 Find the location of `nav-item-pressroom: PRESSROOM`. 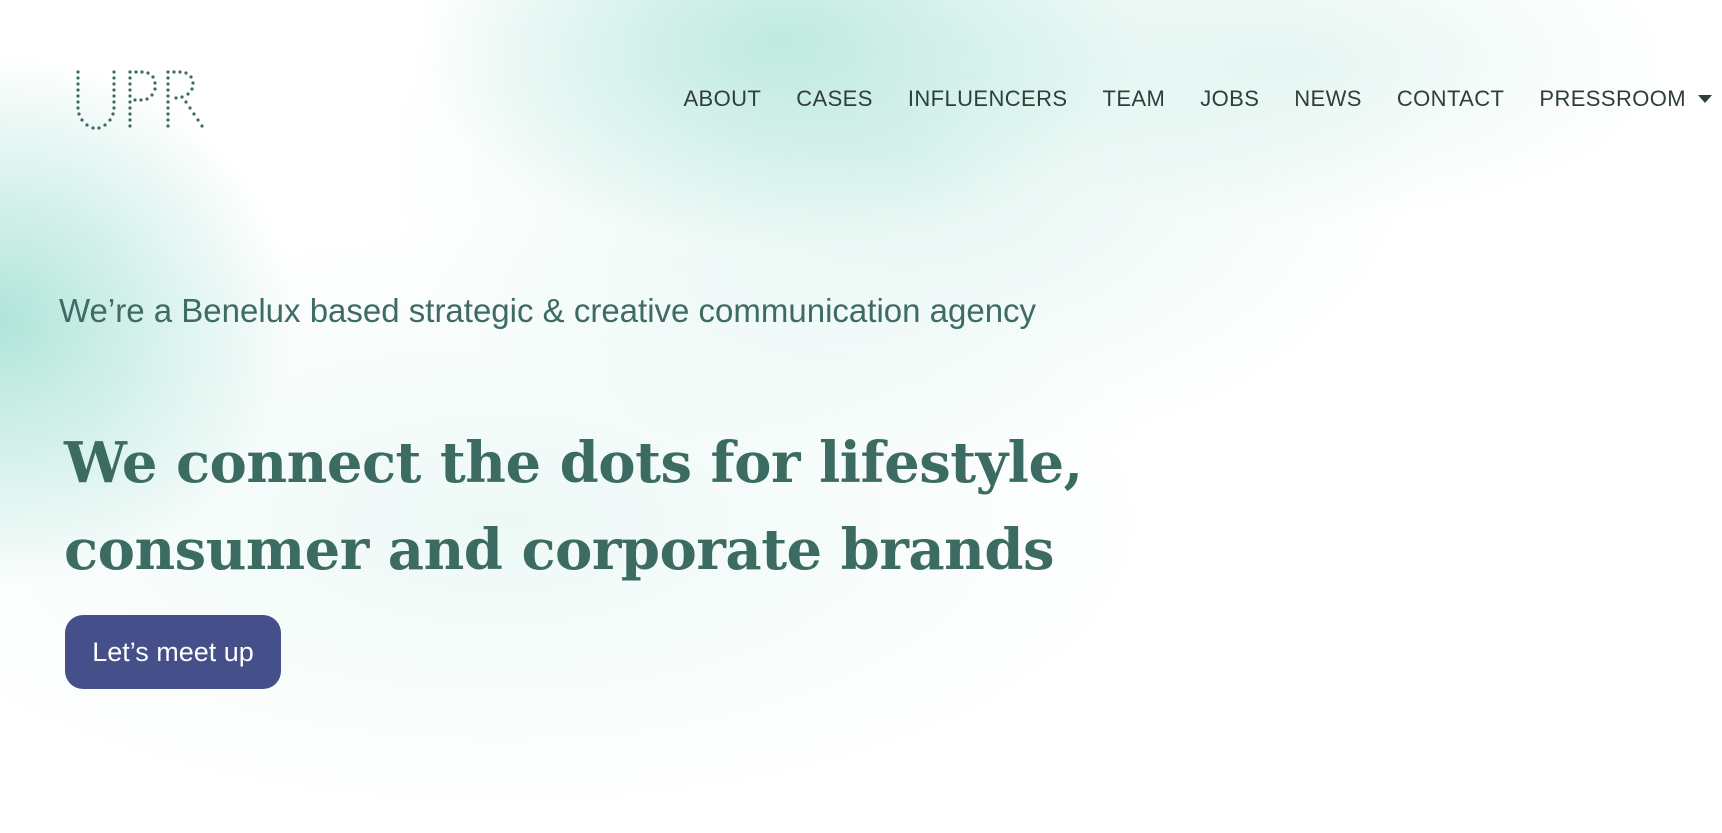

nav-item-pressroom: PRESSROOM is located at coordinates (1612, 99).